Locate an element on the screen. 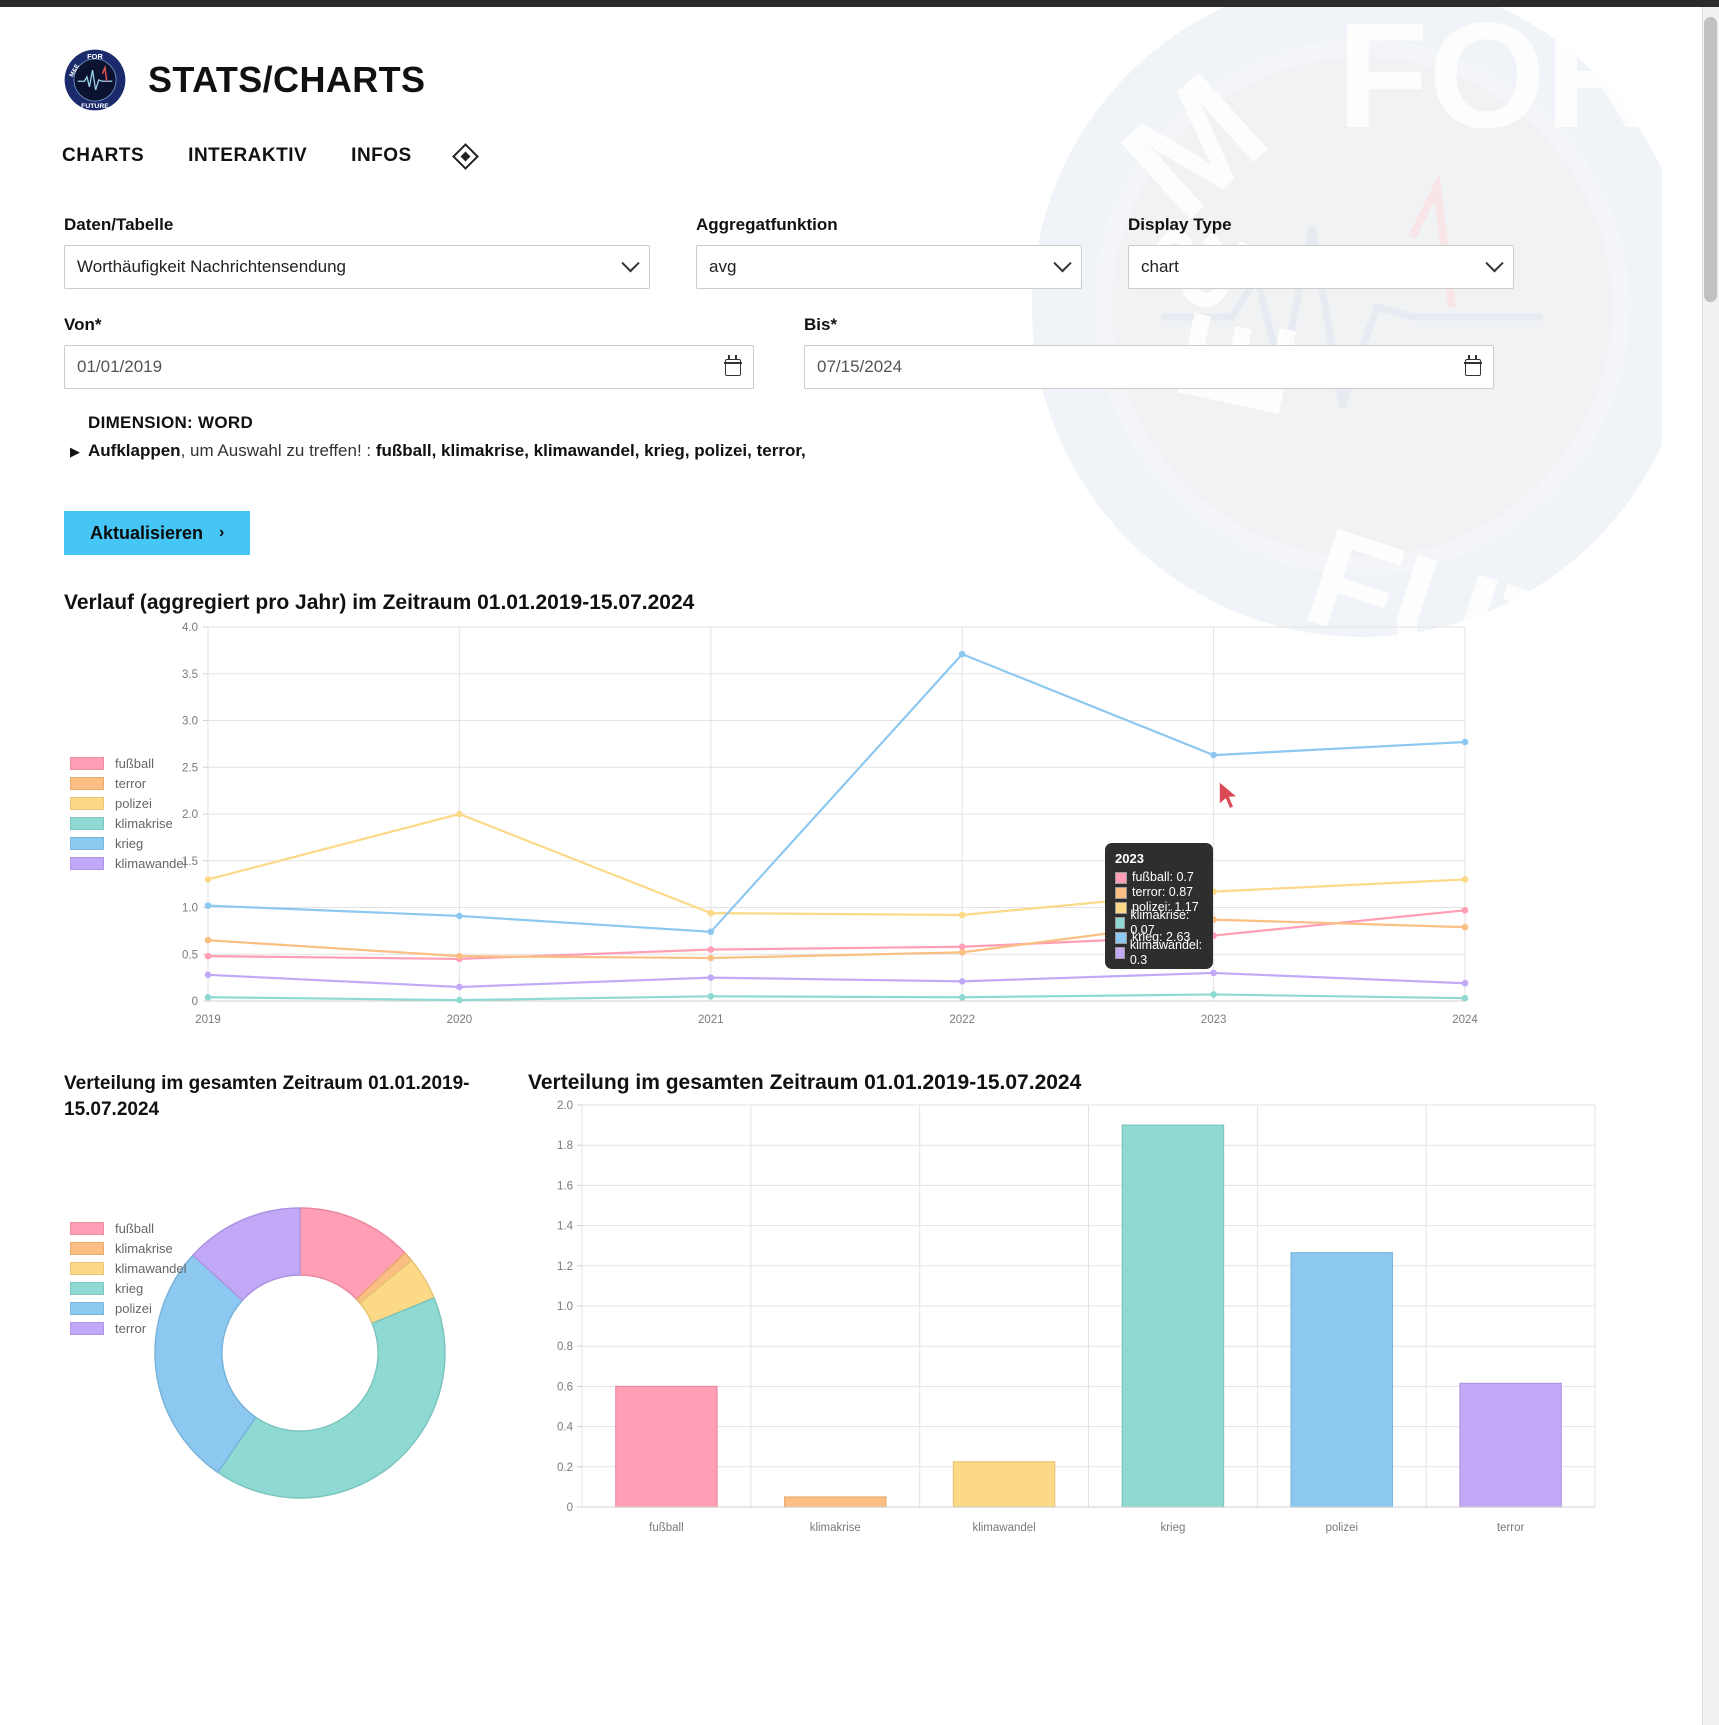 This screenshot has width=1719, height=1725. svg-text: 2020 is located at coordinates (460, 1020).